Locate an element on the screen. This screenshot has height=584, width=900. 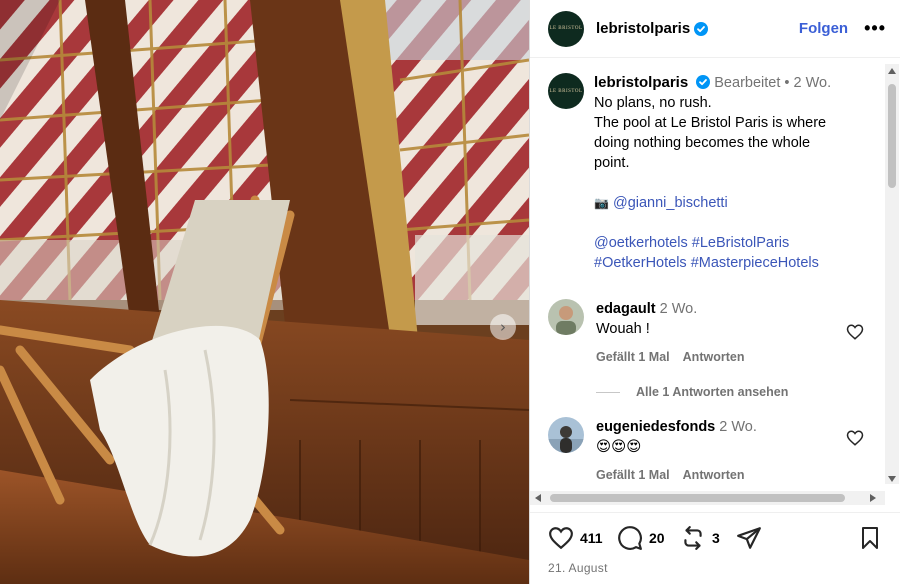
hashtag-link: #MasterpieceHotels is located at coordinates (755, 263).